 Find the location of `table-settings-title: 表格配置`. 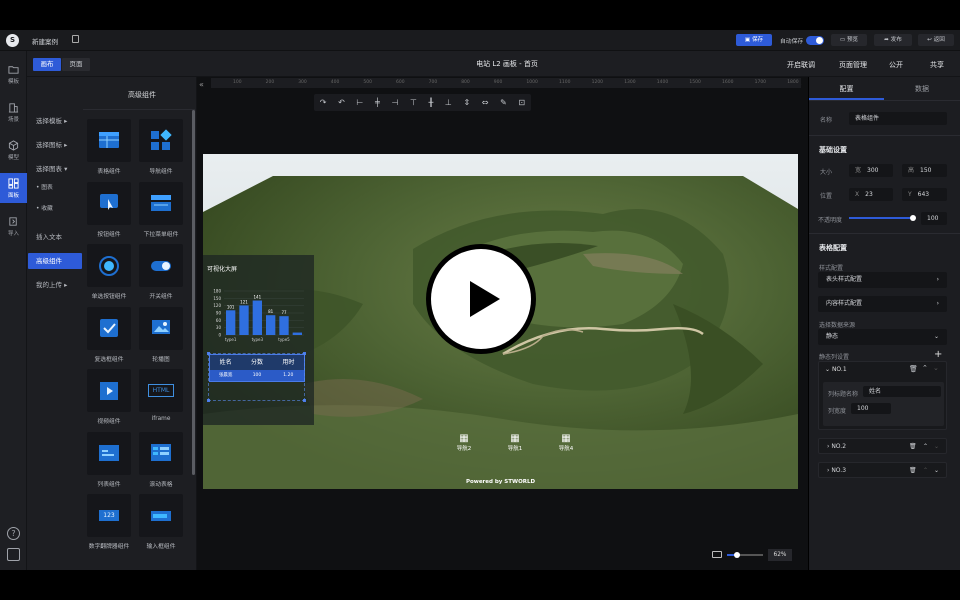

table-settings-title: 表格配置 is located at coordinates (833, 248).